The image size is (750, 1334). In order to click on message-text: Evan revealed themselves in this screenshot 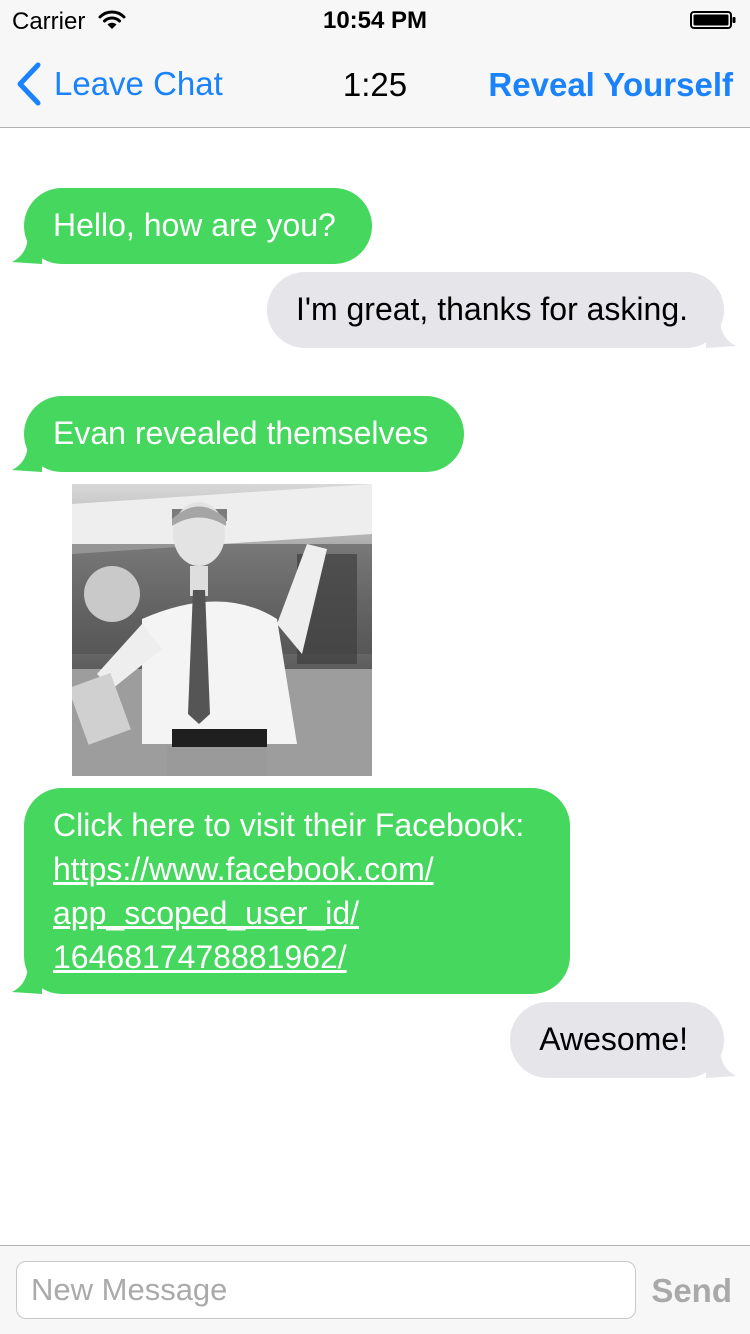, I will do `click(241, 433)`.